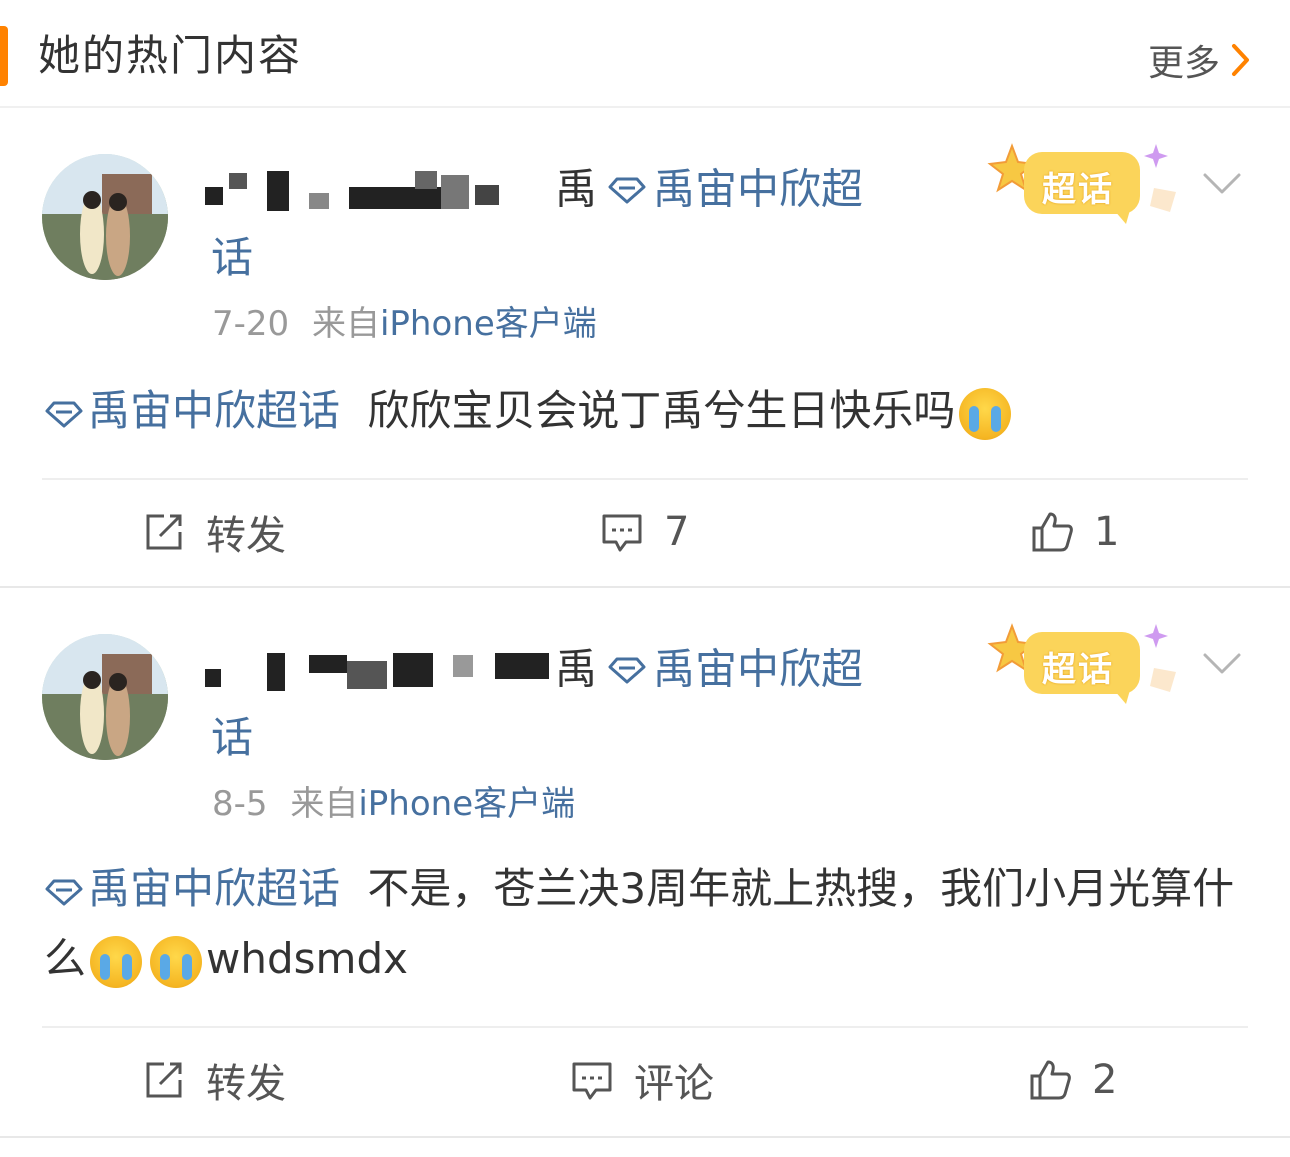 This screenshot has width=1290, height=1157. I want to click on like-button: 1, so click(1074, 532).